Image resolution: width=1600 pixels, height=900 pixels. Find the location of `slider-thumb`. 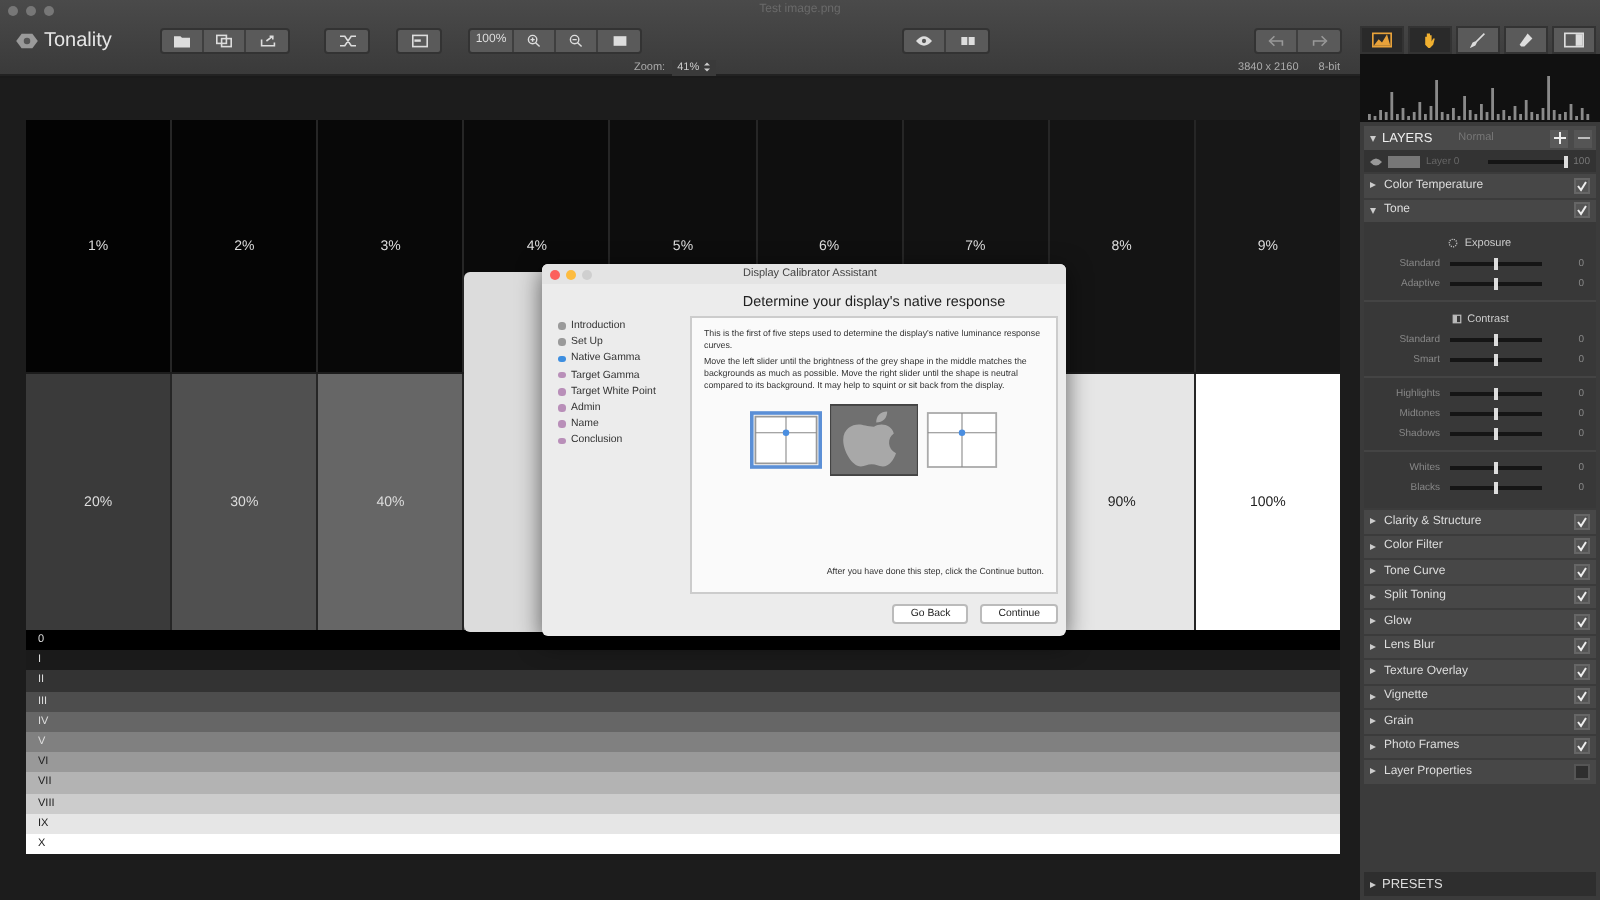

slider-thumb is located at coordinates (1565, 161).